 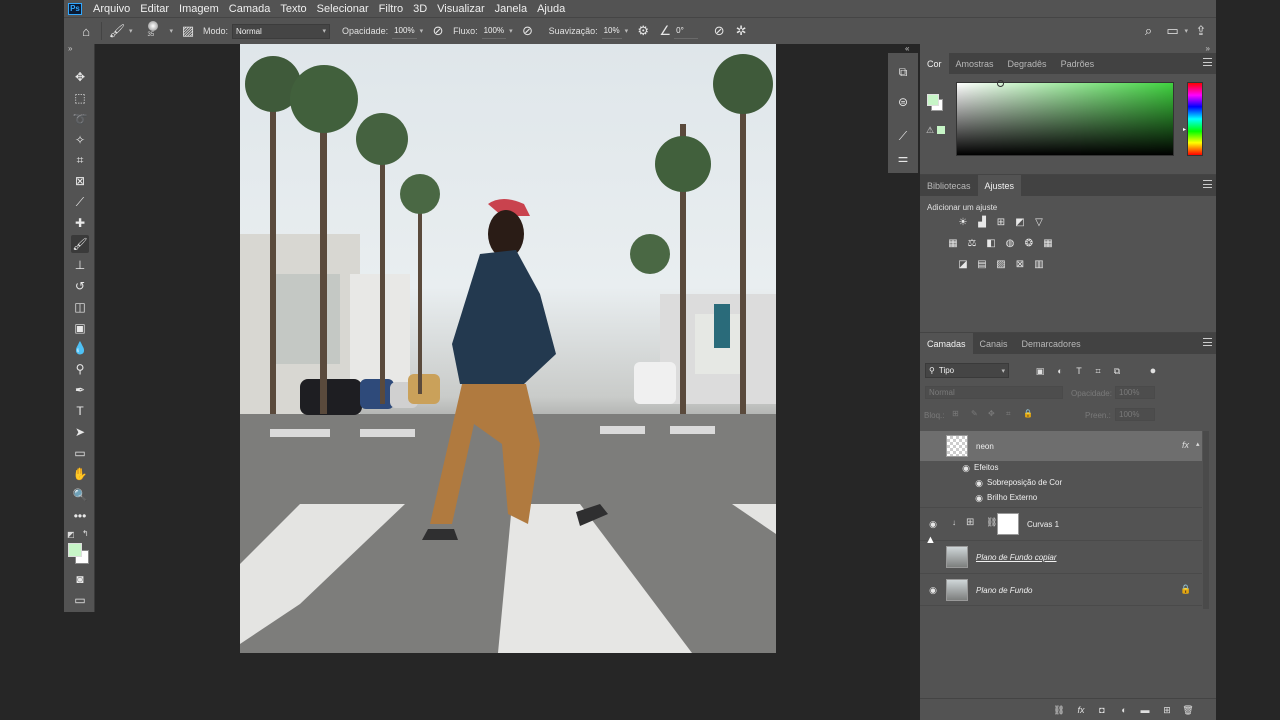 I want to click on tab-cor: Cor, so click(x=934, y=63).